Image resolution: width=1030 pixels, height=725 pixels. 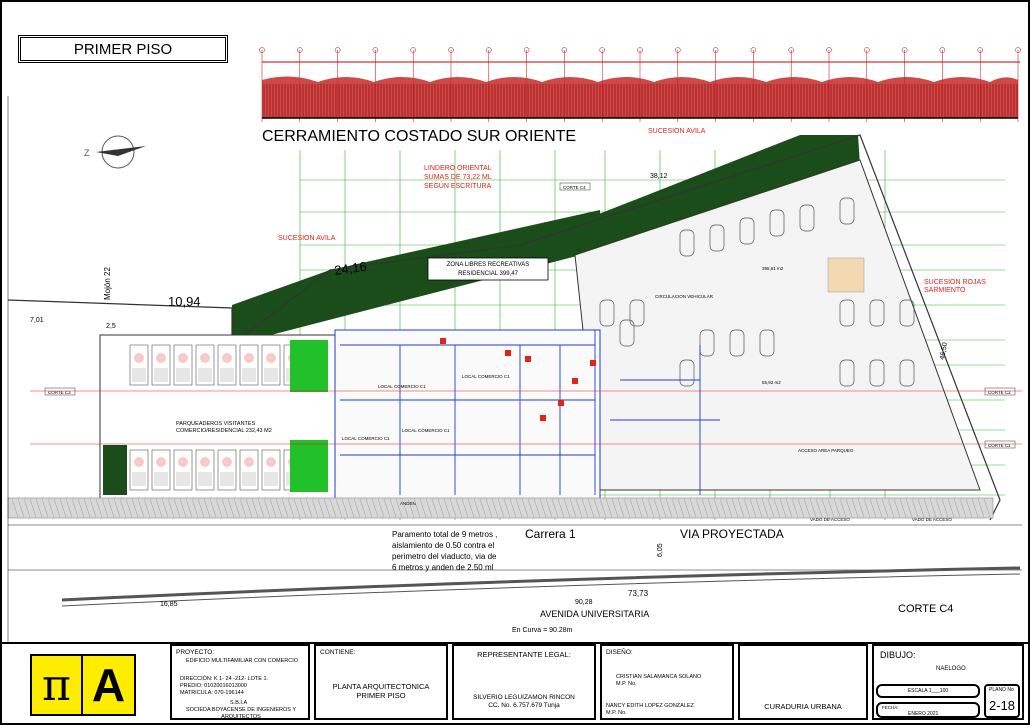 I want to click on label-acceso: ACCESO AREA PARQUEO, so click(x=826, y=450).